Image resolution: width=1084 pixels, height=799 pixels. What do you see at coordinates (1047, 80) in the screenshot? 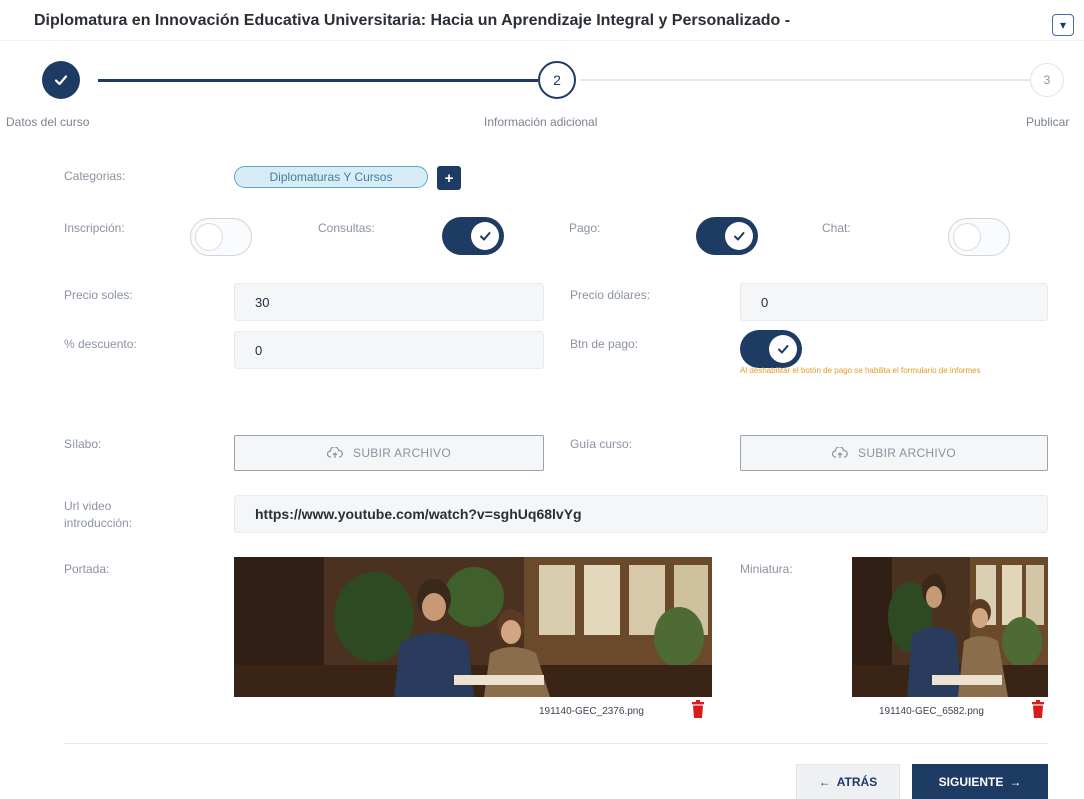
I see `step-3-circle: 3` at bounding box center [1047, 80].